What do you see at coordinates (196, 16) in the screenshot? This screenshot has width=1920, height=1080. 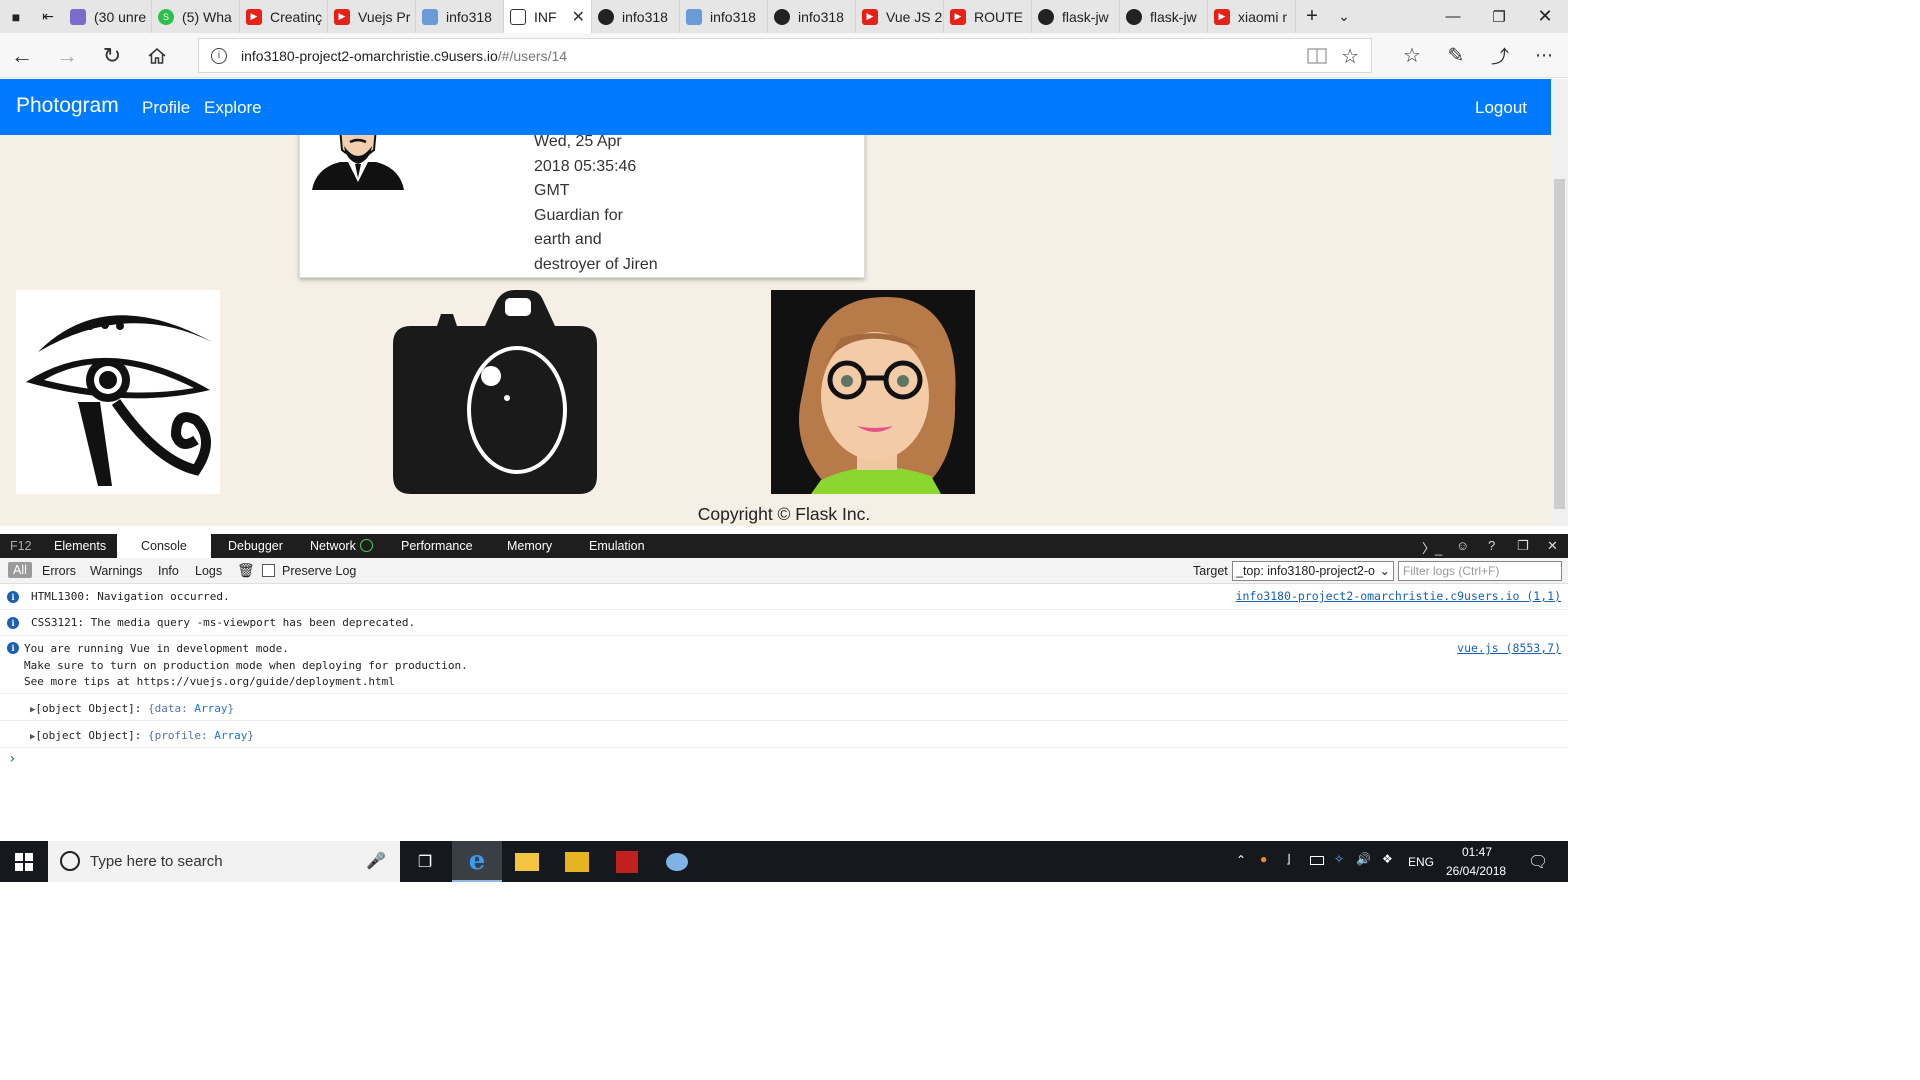 I see `browser-tab: S (5) Wha` at bounding box center [196, 16].